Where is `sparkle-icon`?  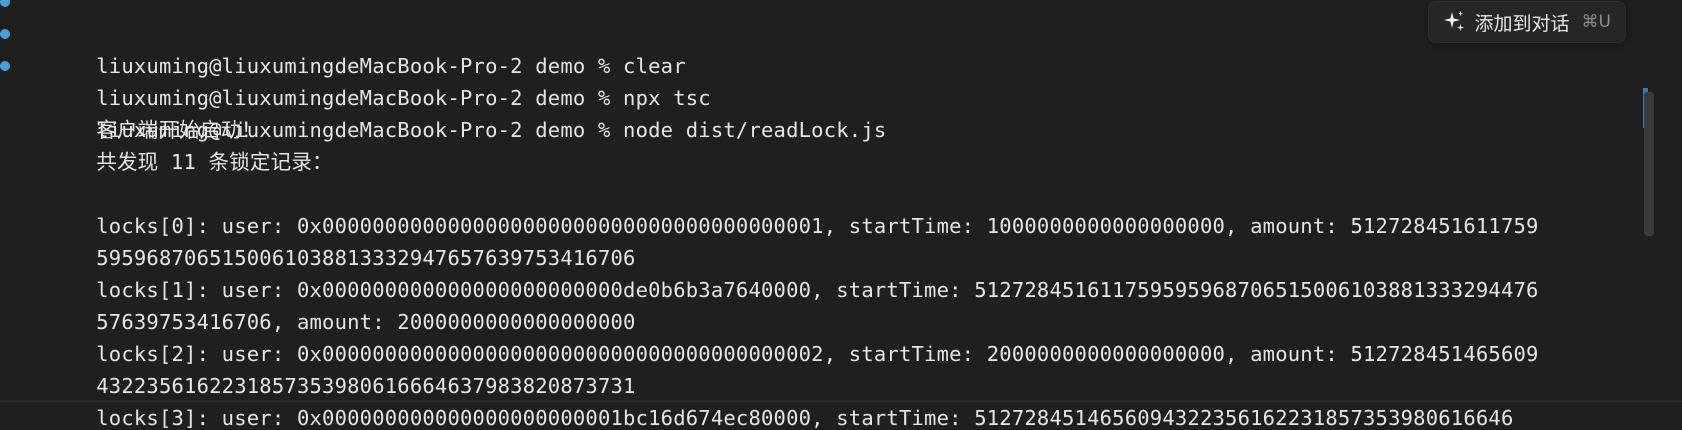 sparkle-icon is located at coordinates (1453, 21).